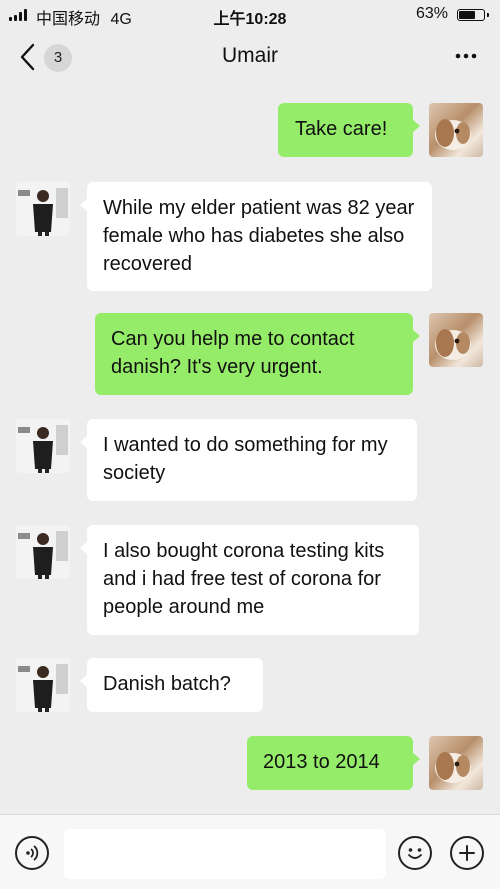 This screenshot has width=500, height=889. I want to click on battery-fill, so click(467, 15).